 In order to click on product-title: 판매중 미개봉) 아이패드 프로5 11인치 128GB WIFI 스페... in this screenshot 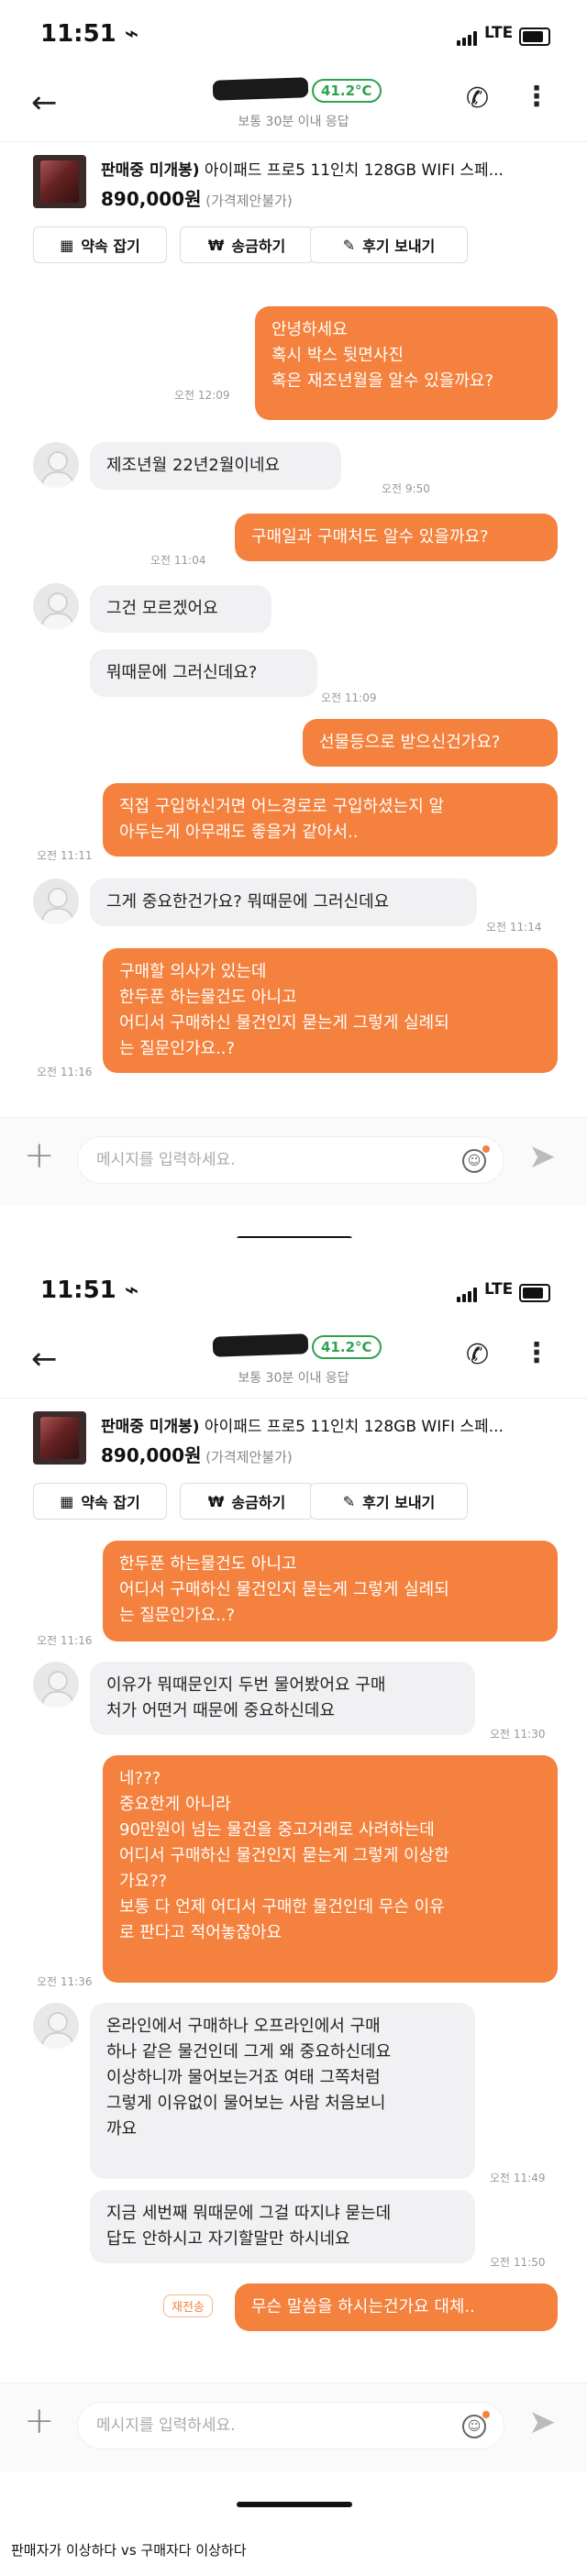, I will do `click(330, 1424)`.